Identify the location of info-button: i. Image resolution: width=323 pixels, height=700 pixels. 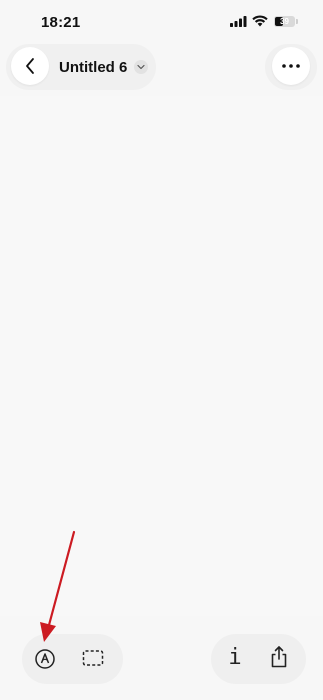
(235, 658).